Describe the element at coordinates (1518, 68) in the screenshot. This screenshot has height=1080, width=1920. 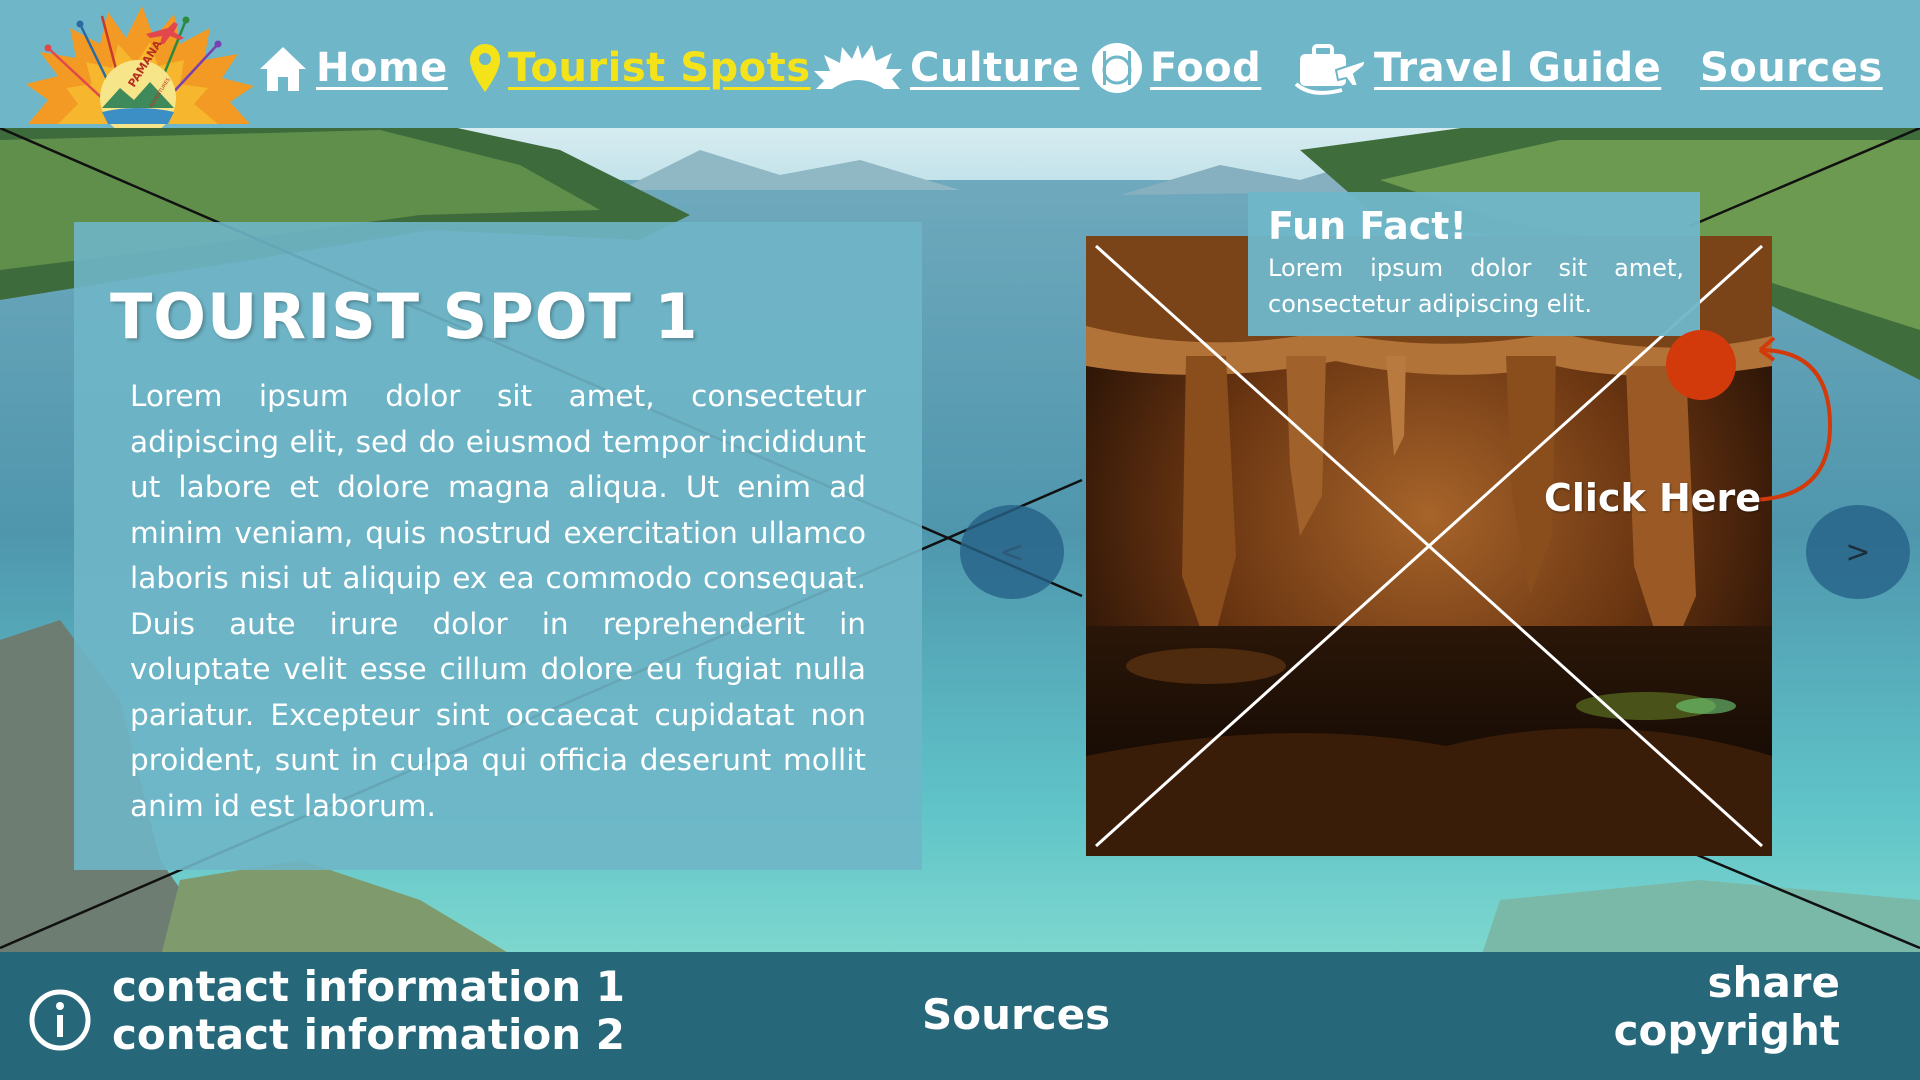
I see `nav-travel-guide-label: Travel Guide` at that location.